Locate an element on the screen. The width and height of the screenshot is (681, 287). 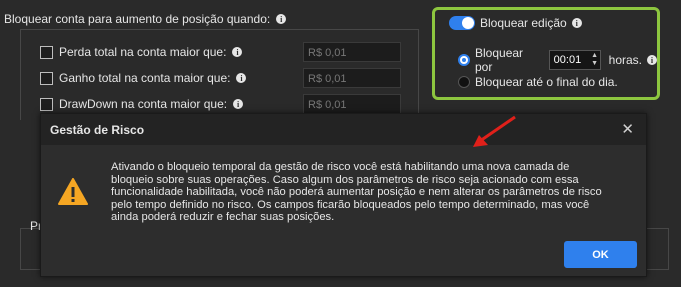
loss-checkbox is located at coordinates (46, 52).